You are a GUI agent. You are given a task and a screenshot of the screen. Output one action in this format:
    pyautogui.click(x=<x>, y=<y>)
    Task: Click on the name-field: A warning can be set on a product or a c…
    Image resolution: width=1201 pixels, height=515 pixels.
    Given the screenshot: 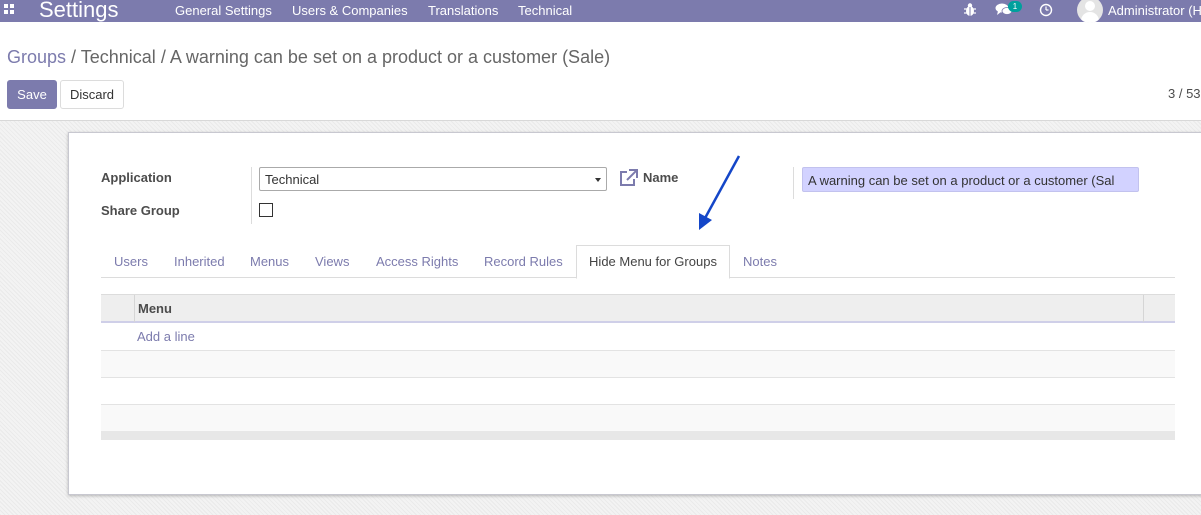 What is the action you would take?
    pyautogui.click(x=970, y=179)
    